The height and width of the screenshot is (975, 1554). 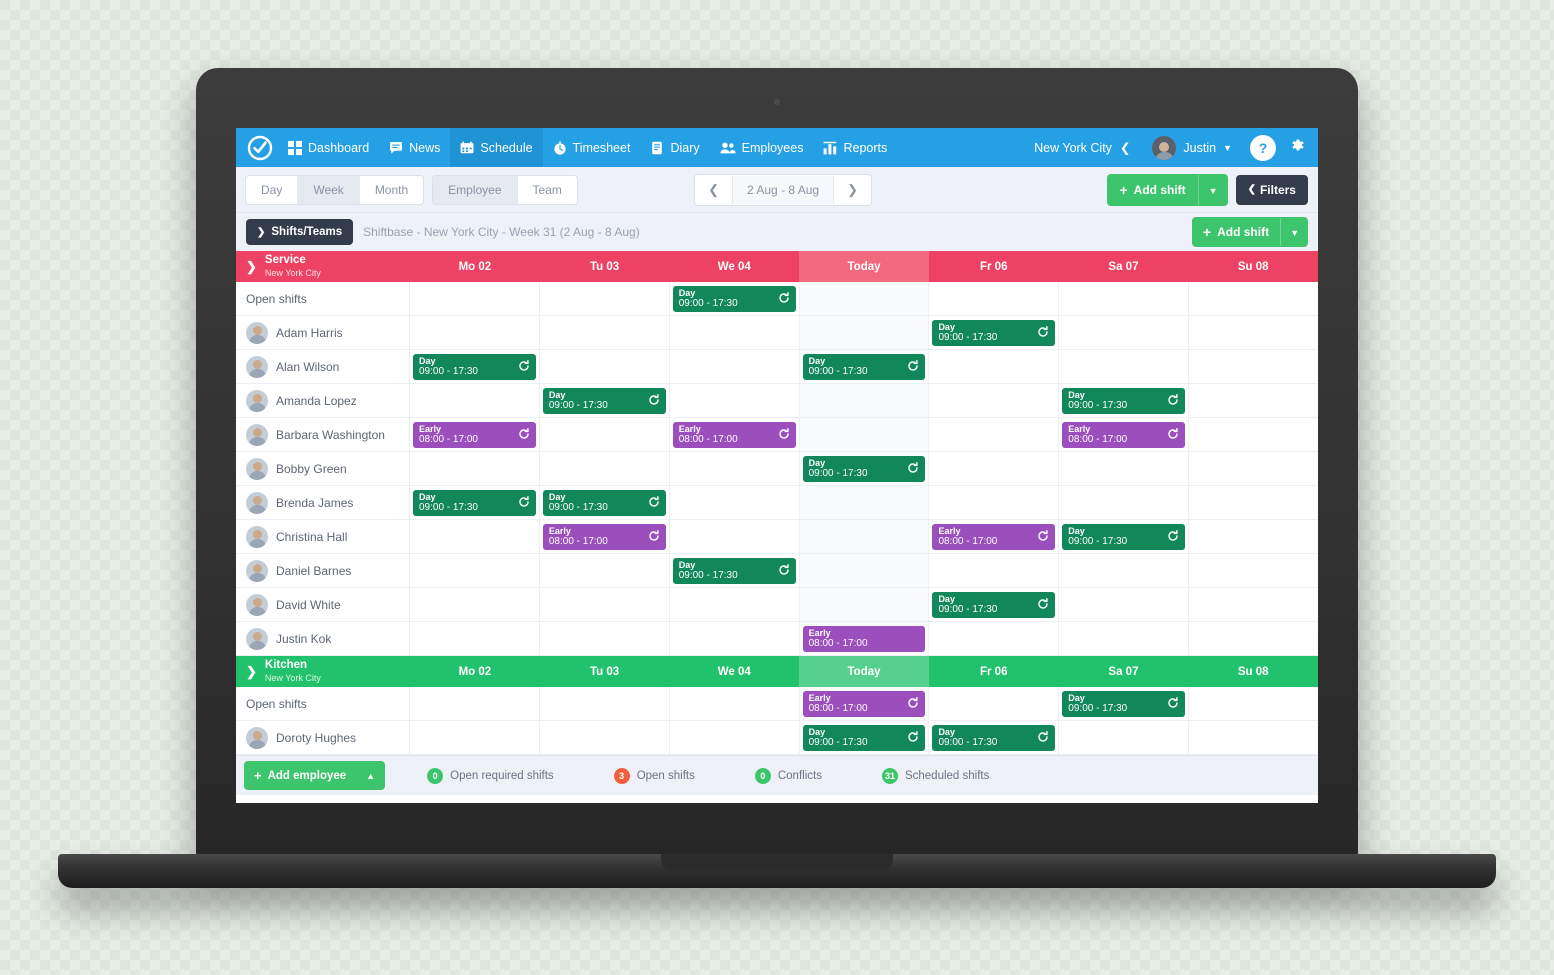 What do you see at coordinates (1294, 232) in the screenshot?
I see `add-shift-dropdown-subheader: ▼` at bounding box center [1294, 232].